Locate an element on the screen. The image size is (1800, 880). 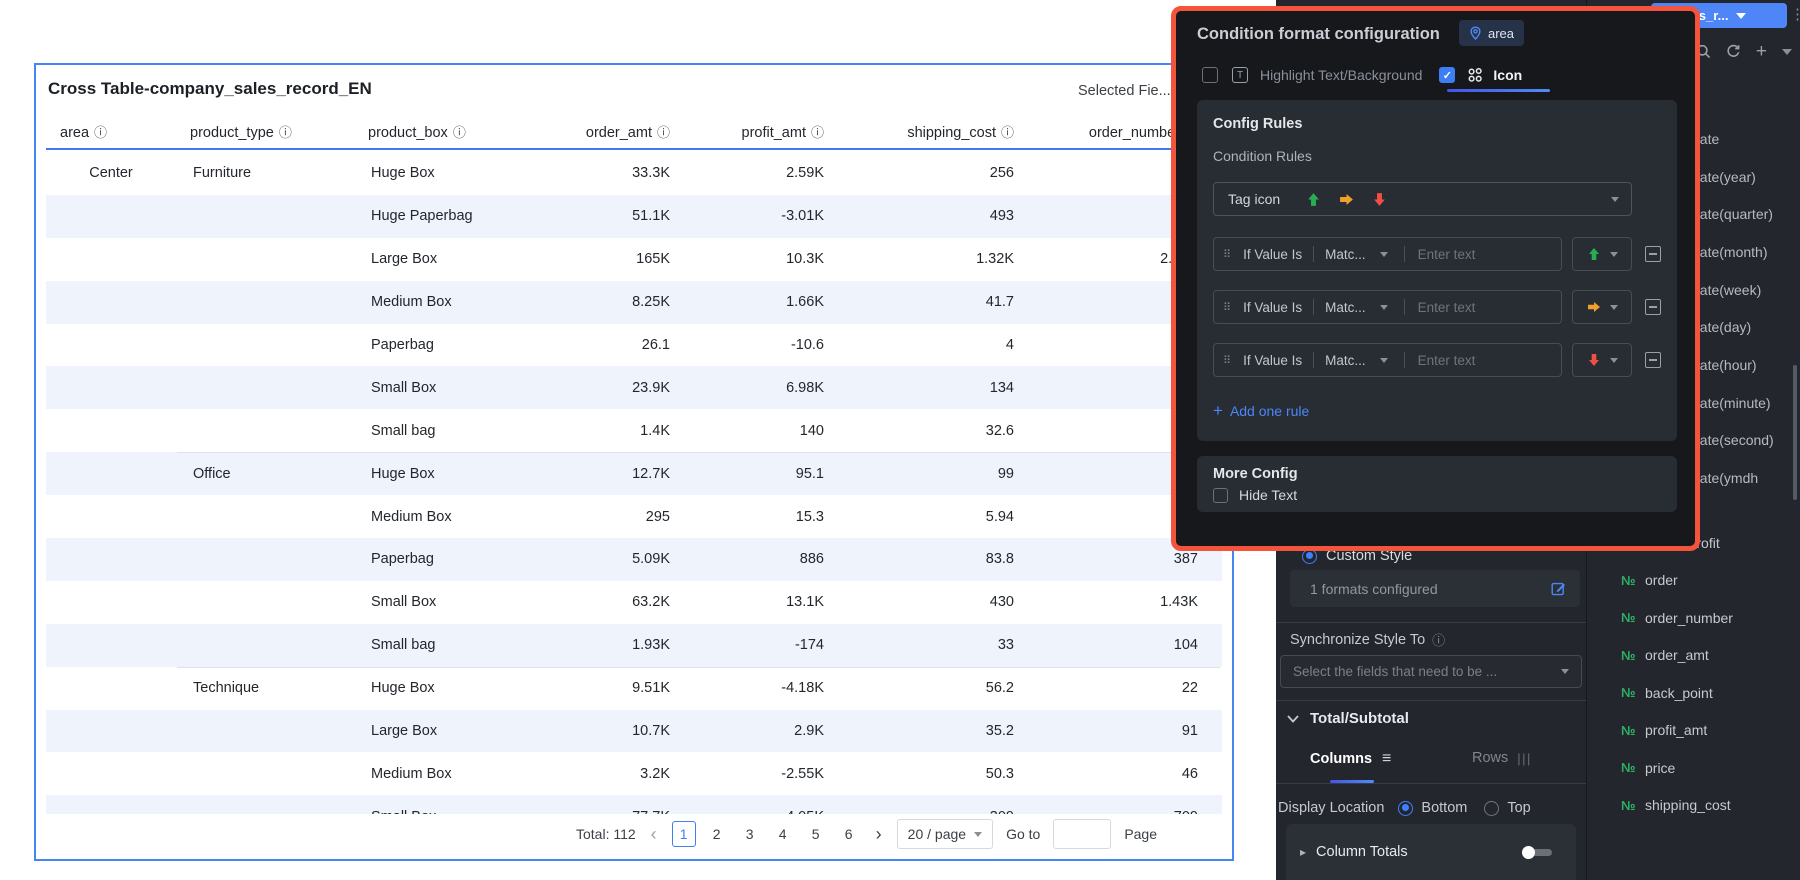
table-row: Huge Paperbag 51.1K -3.01K 493 is located at coordinates (634, 216).